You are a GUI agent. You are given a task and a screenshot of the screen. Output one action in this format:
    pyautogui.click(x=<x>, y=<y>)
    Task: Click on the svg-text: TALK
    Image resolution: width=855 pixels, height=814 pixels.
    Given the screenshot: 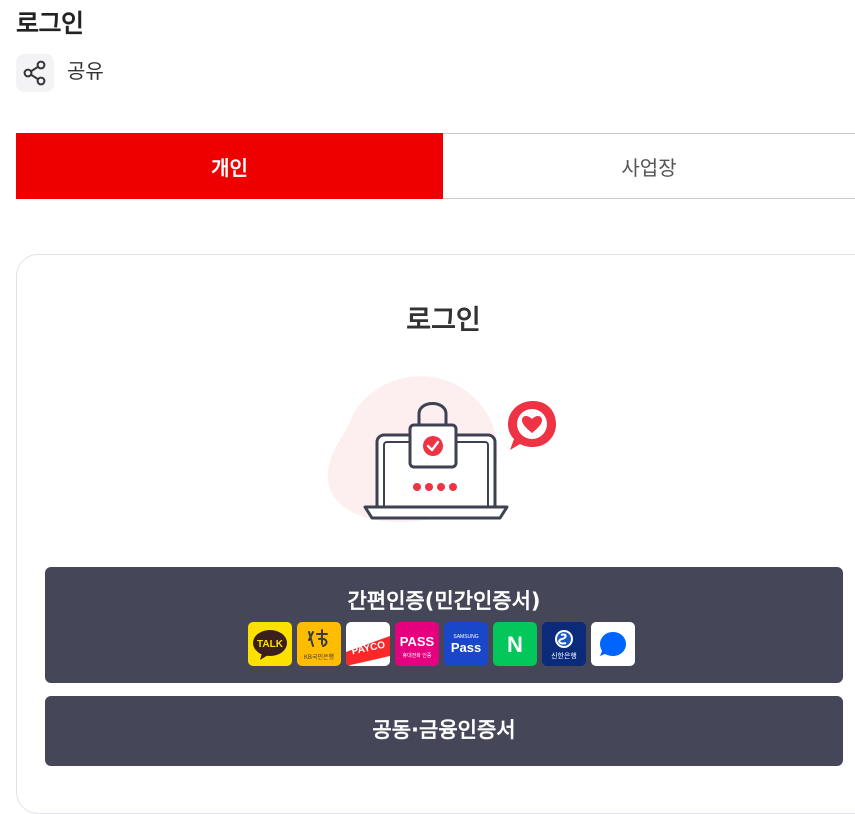 What is the action you would take?
    pyautogui.click(x=270, y=644)
    